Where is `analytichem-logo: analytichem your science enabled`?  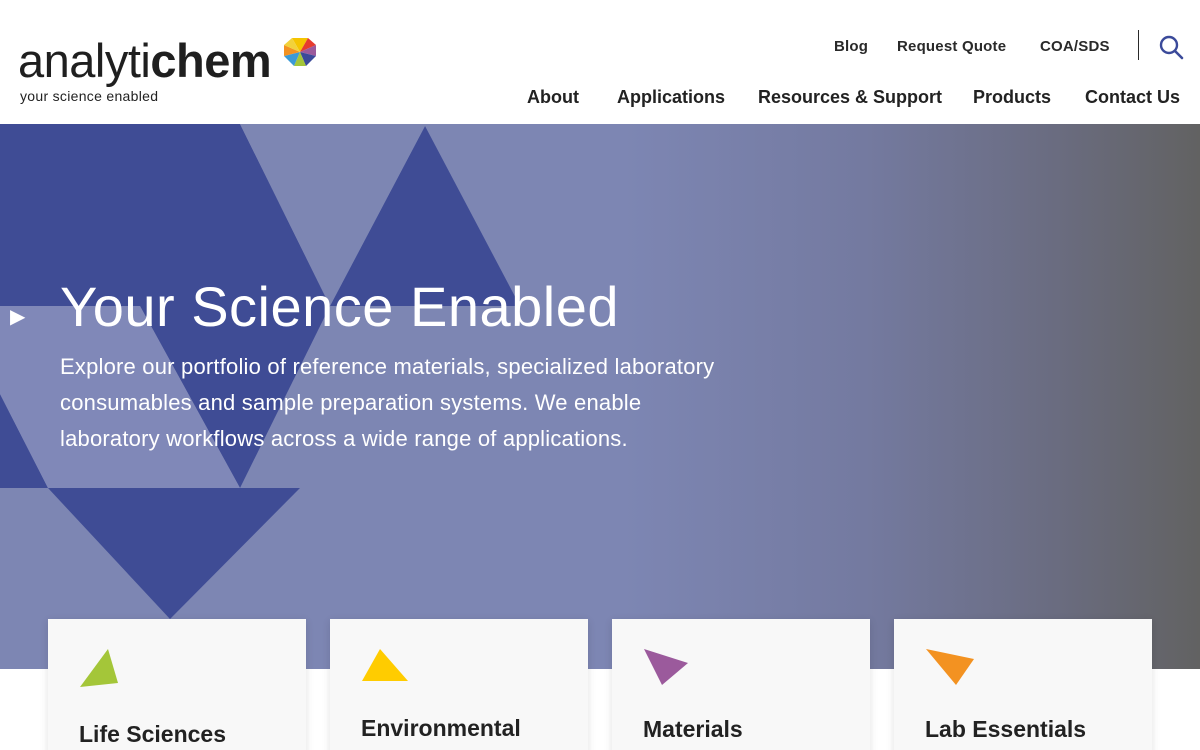
analytichem-logo: analytichem your science enabled is located at coordinates (170, 71).